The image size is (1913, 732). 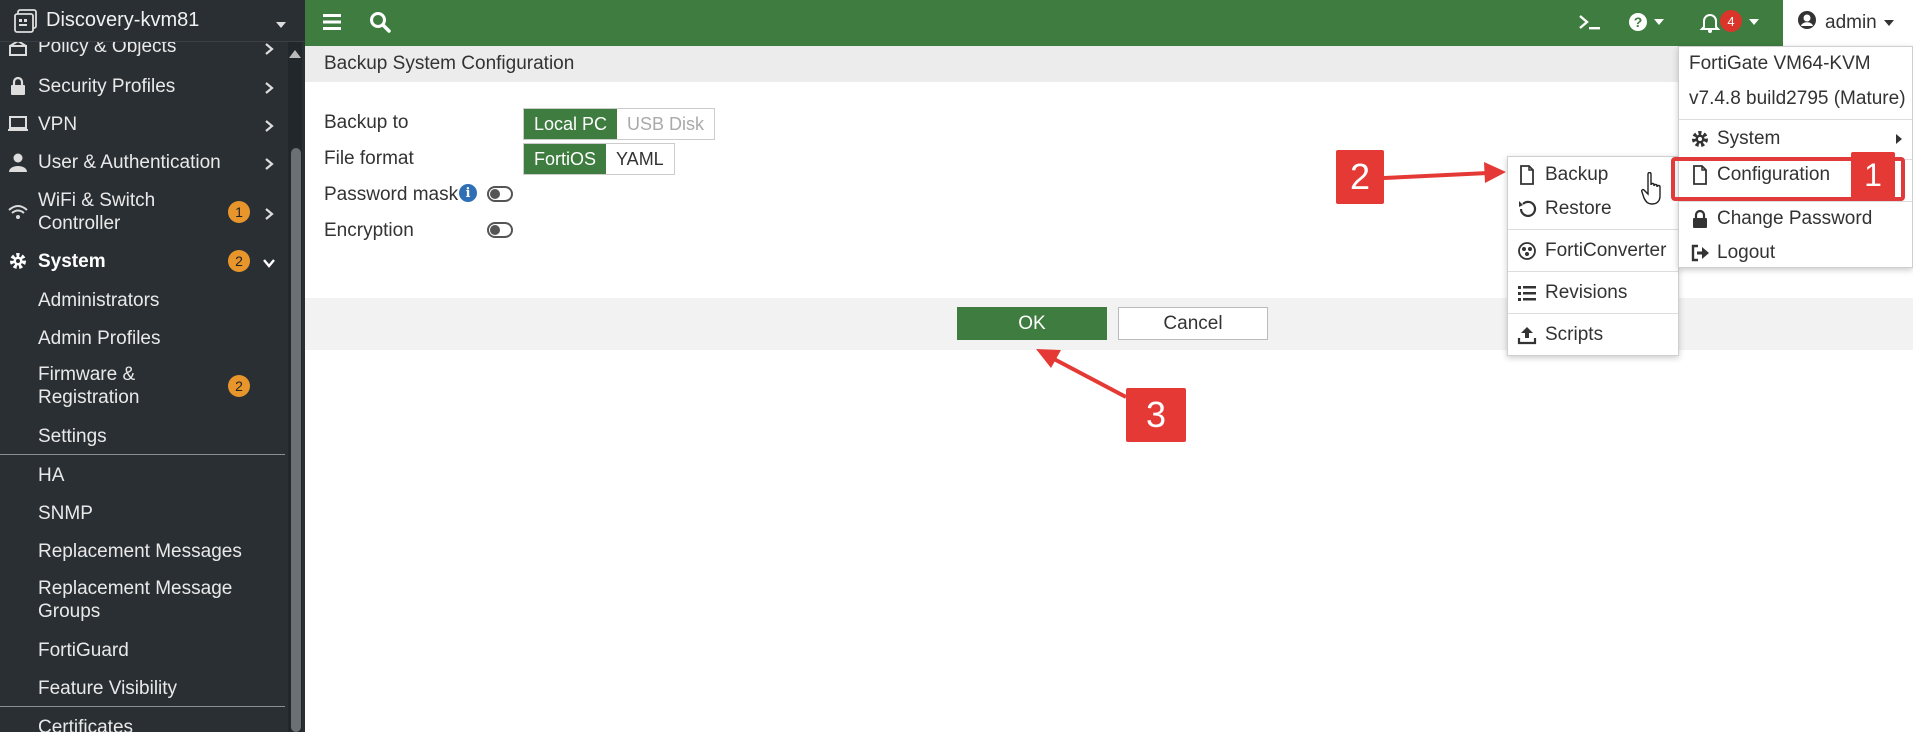 I want to click on admin-menu-item-logout: Logout, so click(x=1795, y=253).